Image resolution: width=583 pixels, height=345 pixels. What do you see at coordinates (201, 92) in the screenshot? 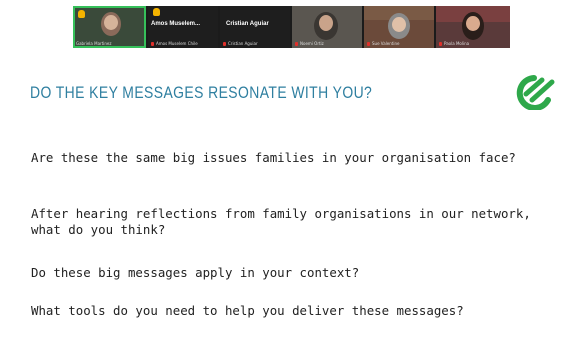
I see `slide-heading: Do the key messages resonate with you?` at bounding box center [201, 92].